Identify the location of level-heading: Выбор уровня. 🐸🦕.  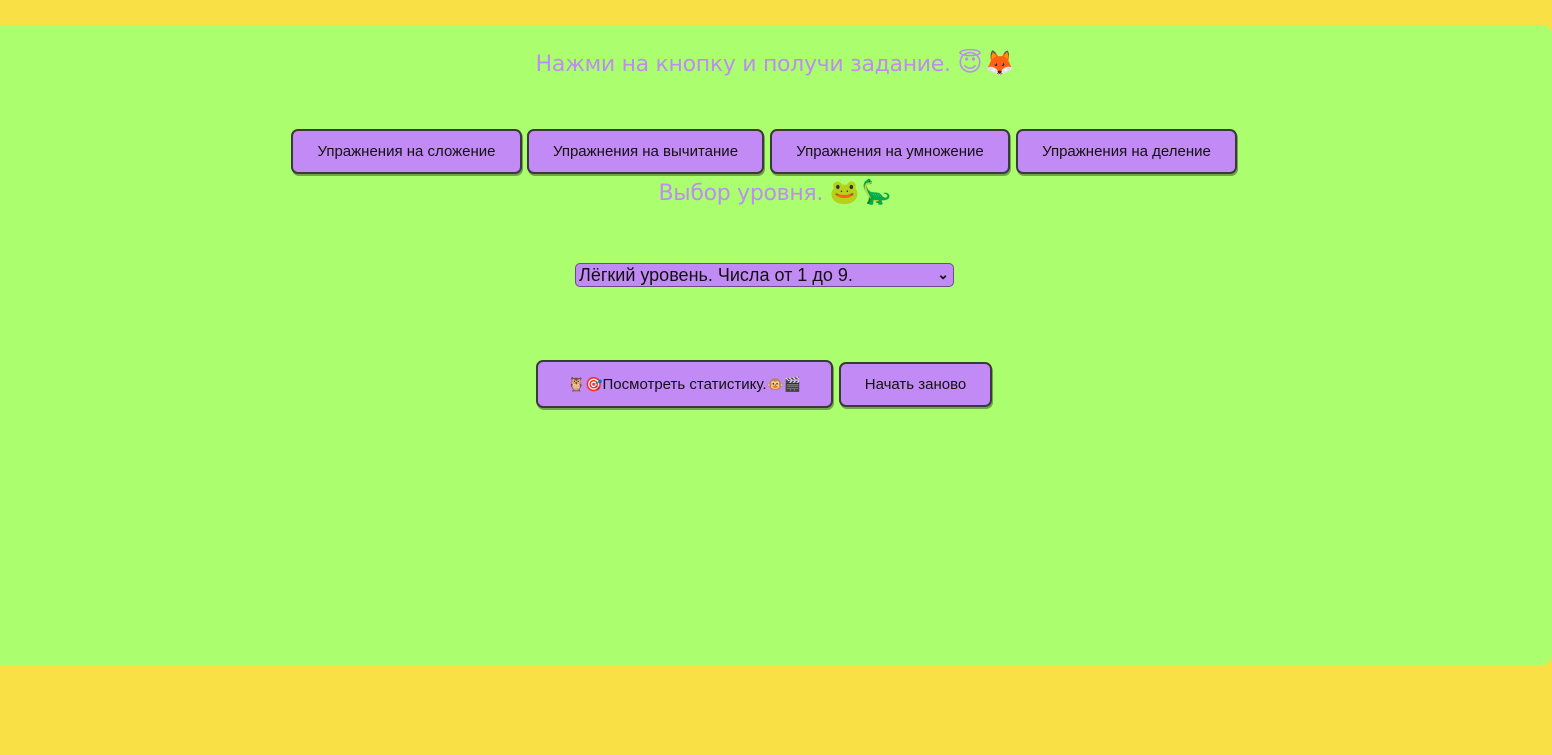
(776, 192).